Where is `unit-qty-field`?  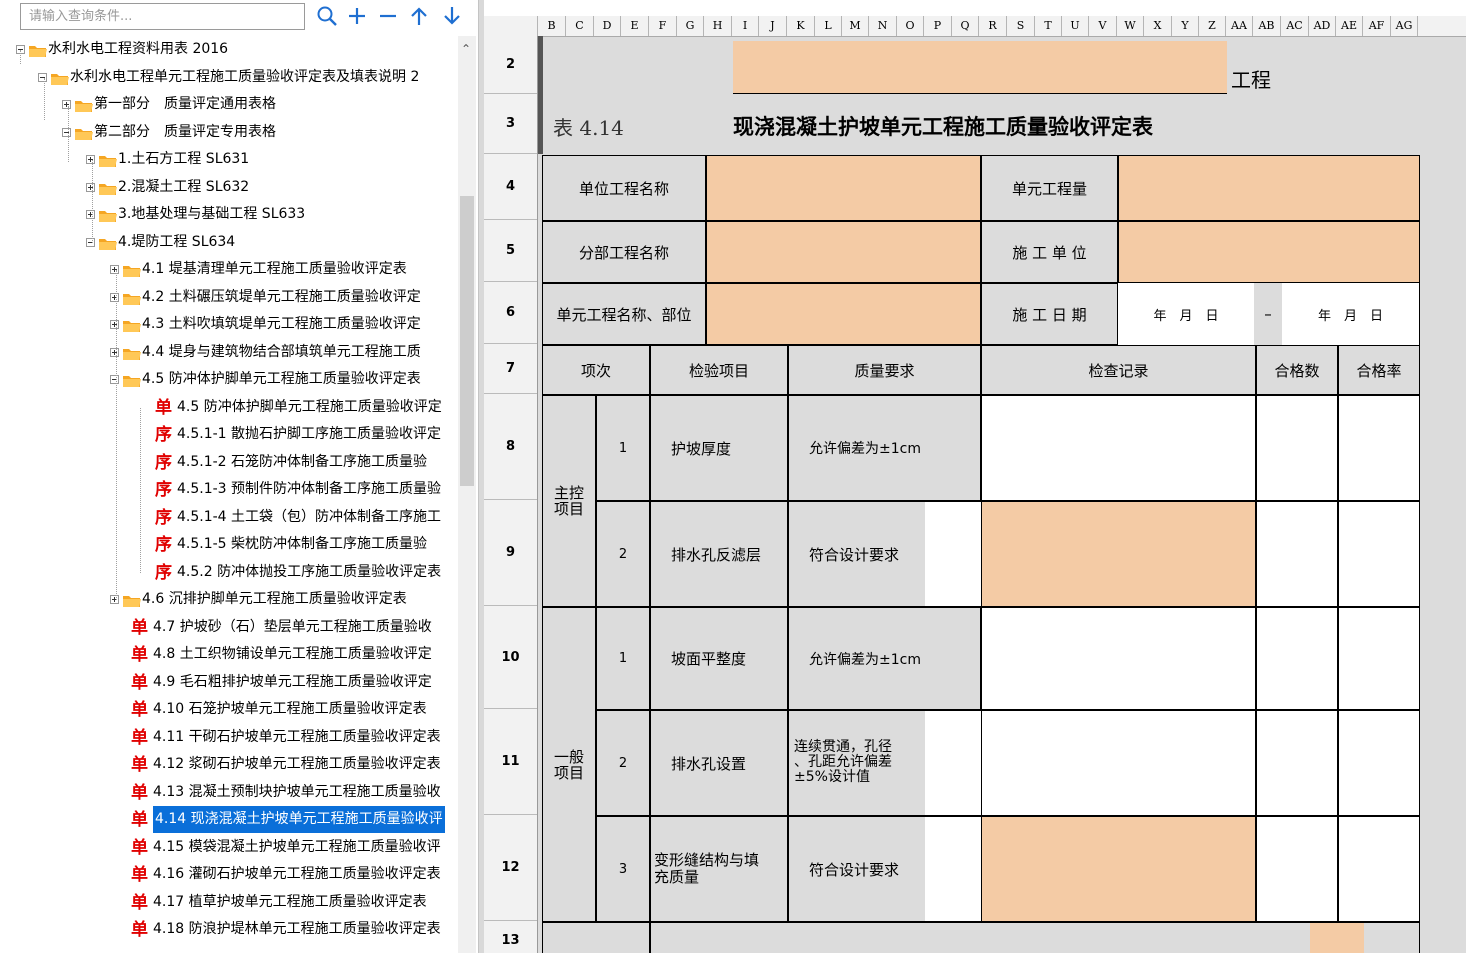
unit-qty-field is located at coordinates (1269, 188).